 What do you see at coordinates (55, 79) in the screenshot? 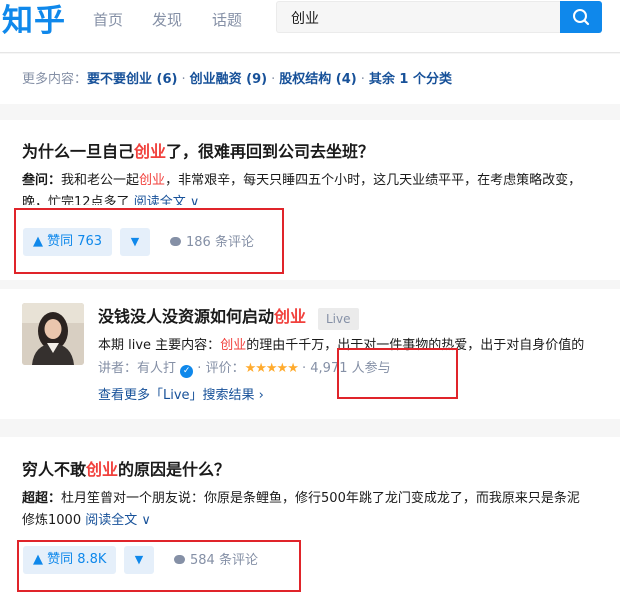
I see `filters-label: 更多内容：` at bounding box center [55, 79].